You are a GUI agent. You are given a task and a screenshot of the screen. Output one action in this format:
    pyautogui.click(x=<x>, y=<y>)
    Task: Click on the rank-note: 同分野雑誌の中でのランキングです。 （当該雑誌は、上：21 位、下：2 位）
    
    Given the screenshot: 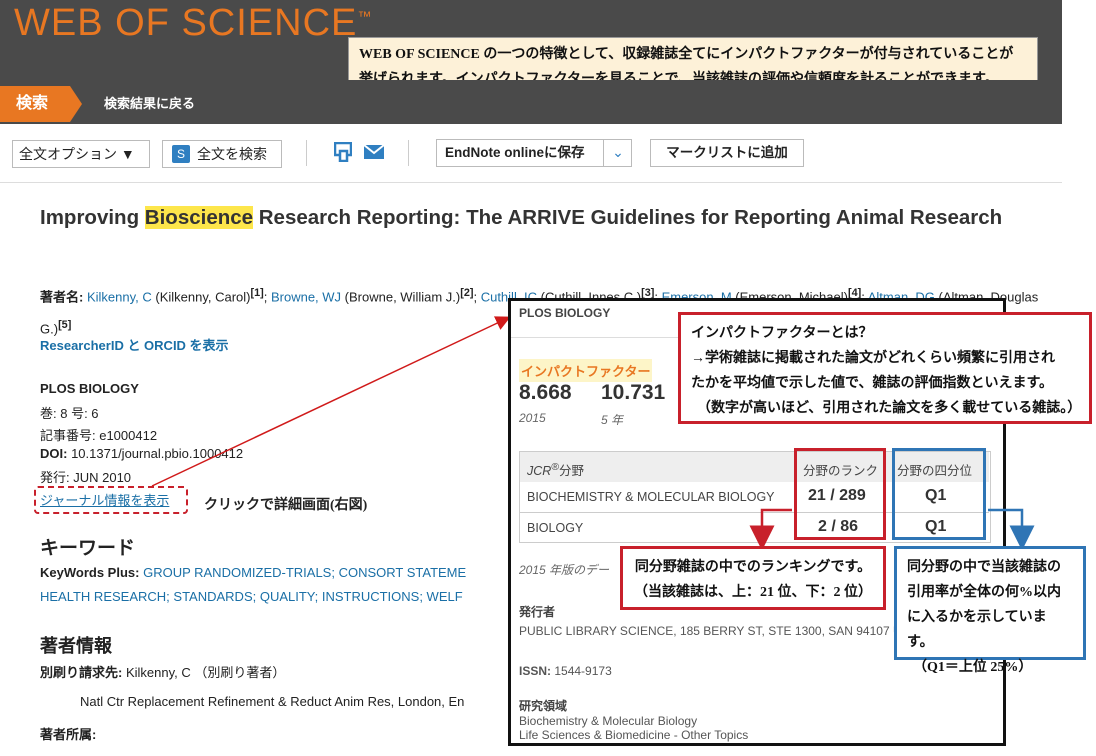 What is the action you would take?
    pyautogui.click(x=753, y=578)
    